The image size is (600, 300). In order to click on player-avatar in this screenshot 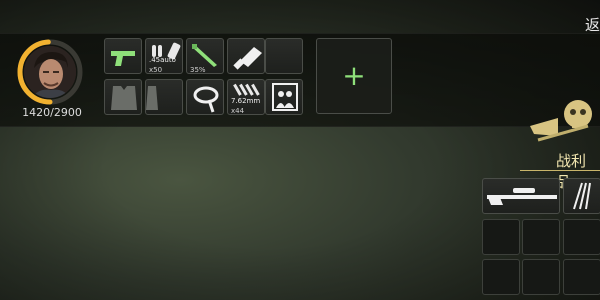, I will do `click(50, 72)`.